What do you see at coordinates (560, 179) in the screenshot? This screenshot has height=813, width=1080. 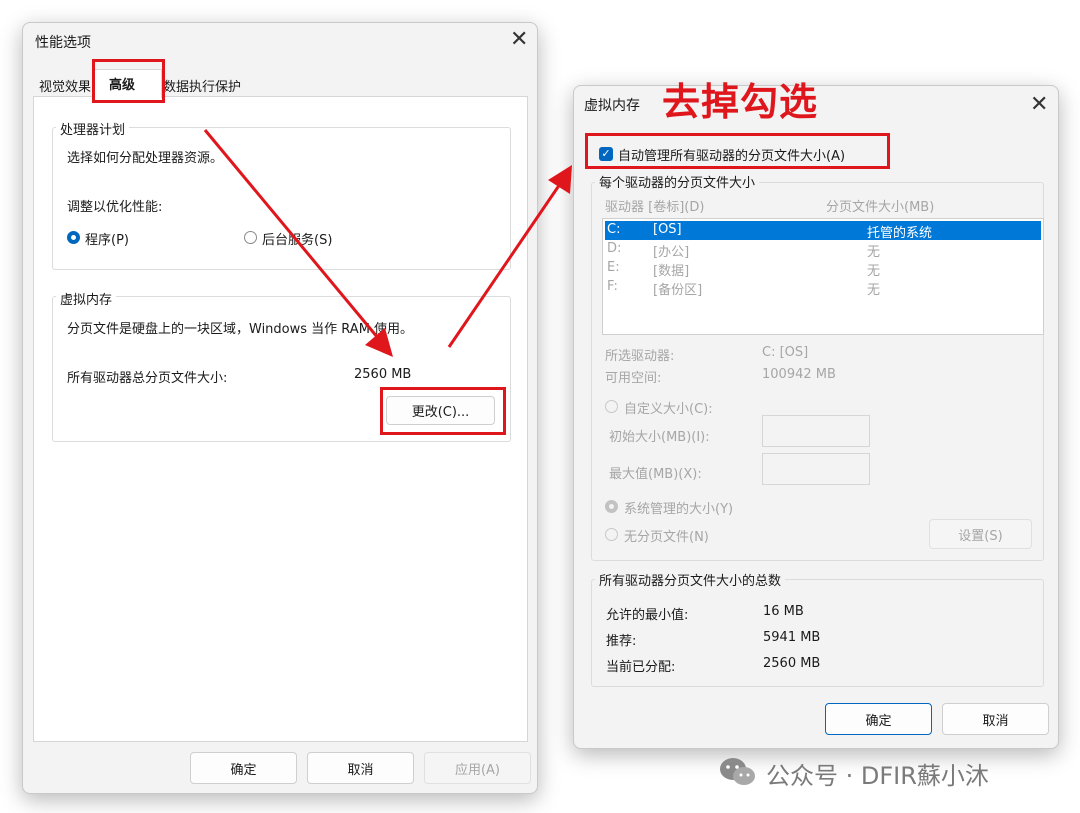 I see `arrow-head-checkbox` at bounding box center [560, 179].